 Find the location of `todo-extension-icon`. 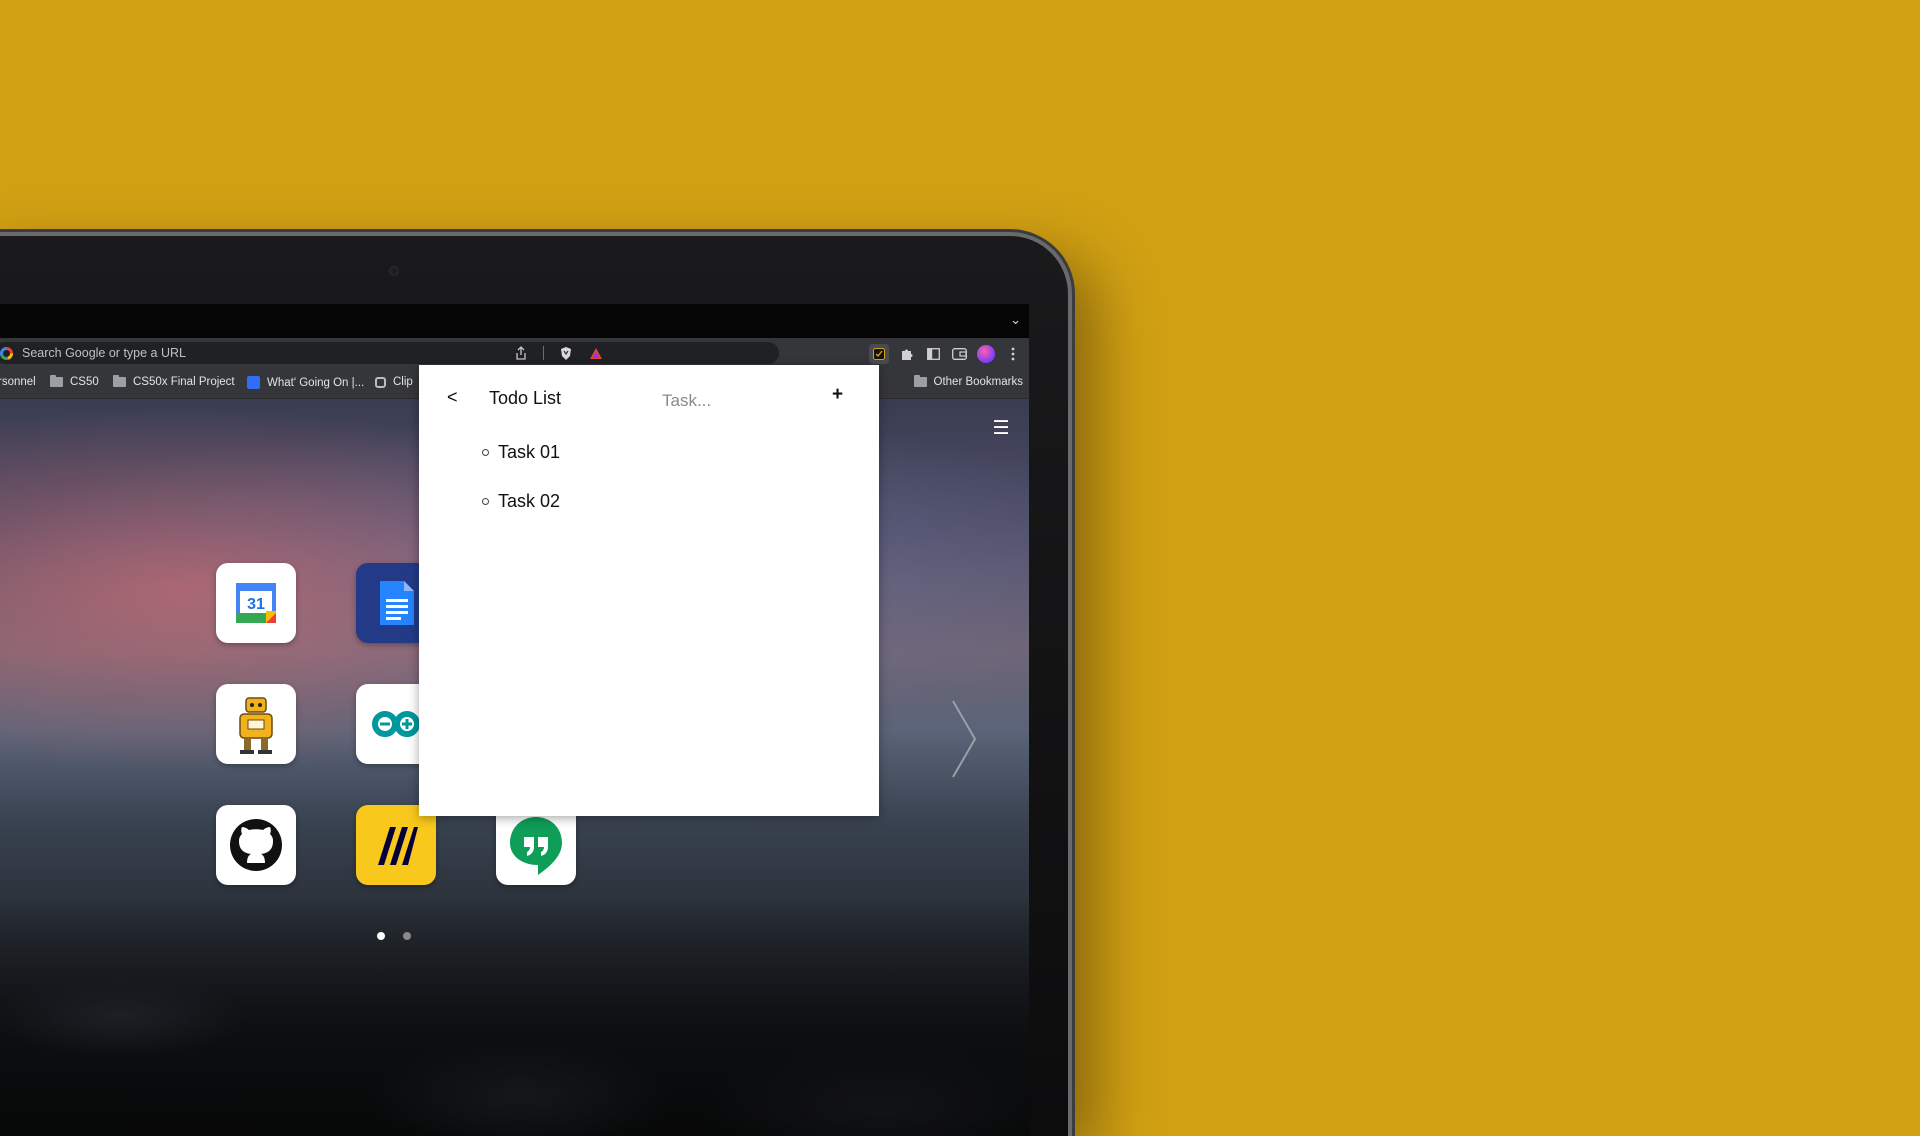

todo-extension-icon is located at coordinates (879, 354).